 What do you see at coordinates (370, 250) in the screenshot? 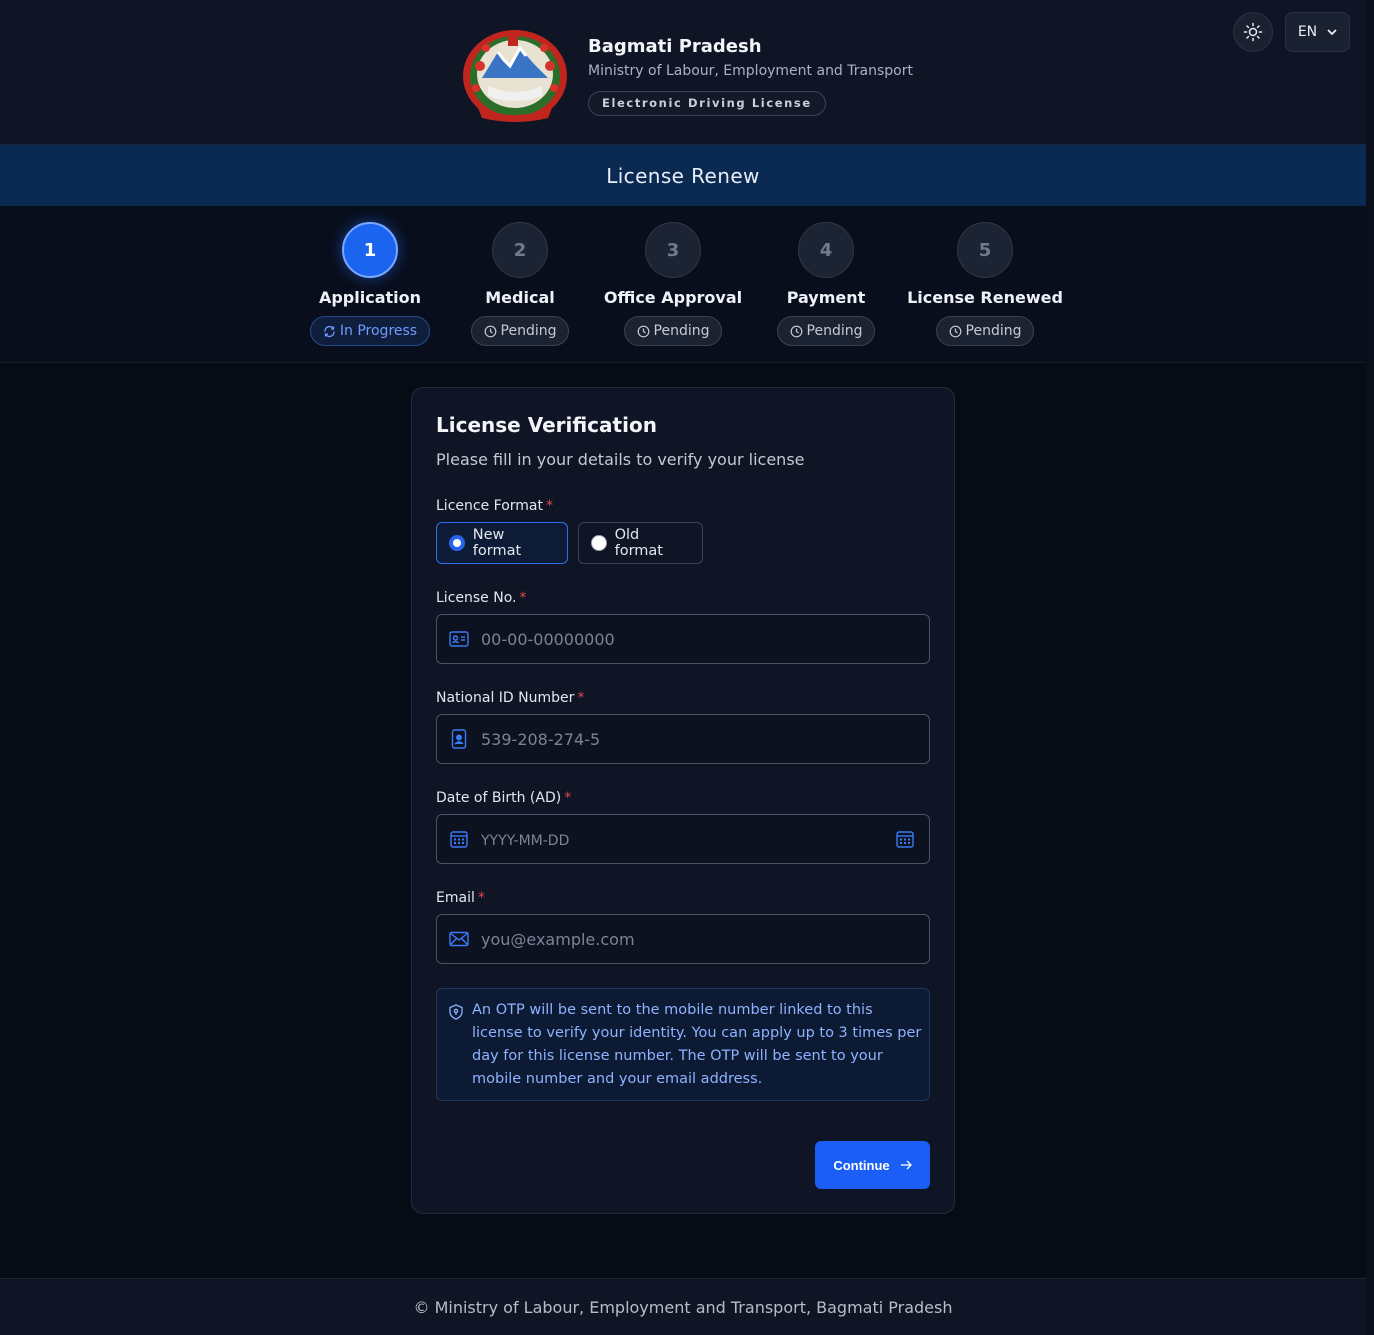
I see `step-number: 1` at bounding box center [370, 250].